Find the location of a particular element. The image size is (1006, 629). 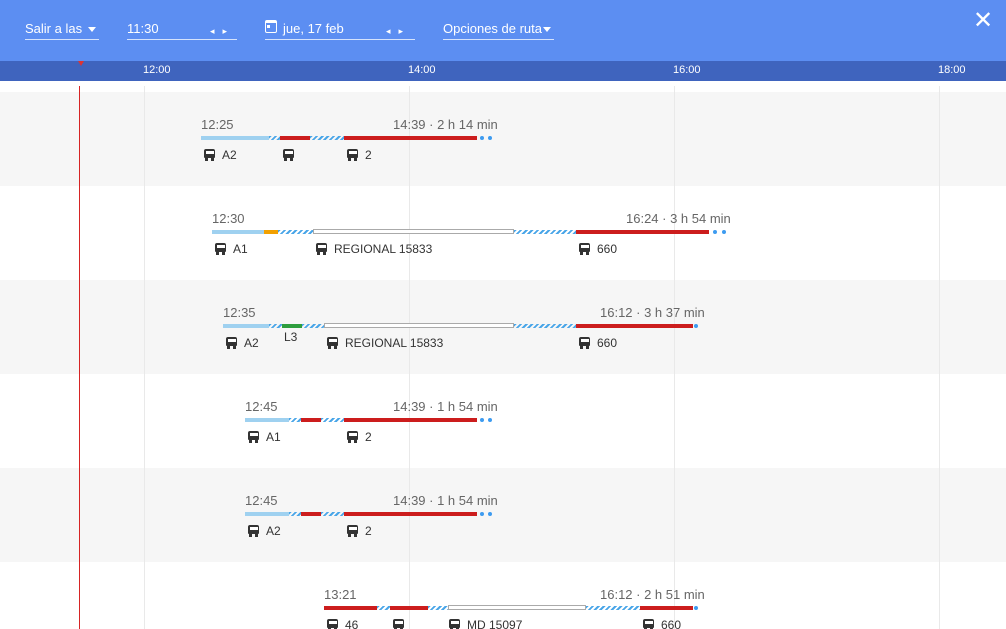

time-input: 11:30 ◂▸ is located at coordinates (182, 29).